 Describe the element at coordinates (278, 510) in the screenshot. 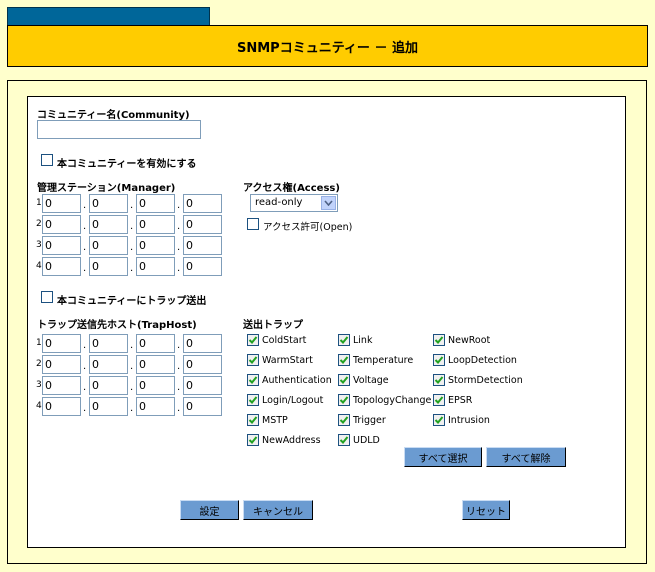

I see `cancel-button: キャンセル` at that location.